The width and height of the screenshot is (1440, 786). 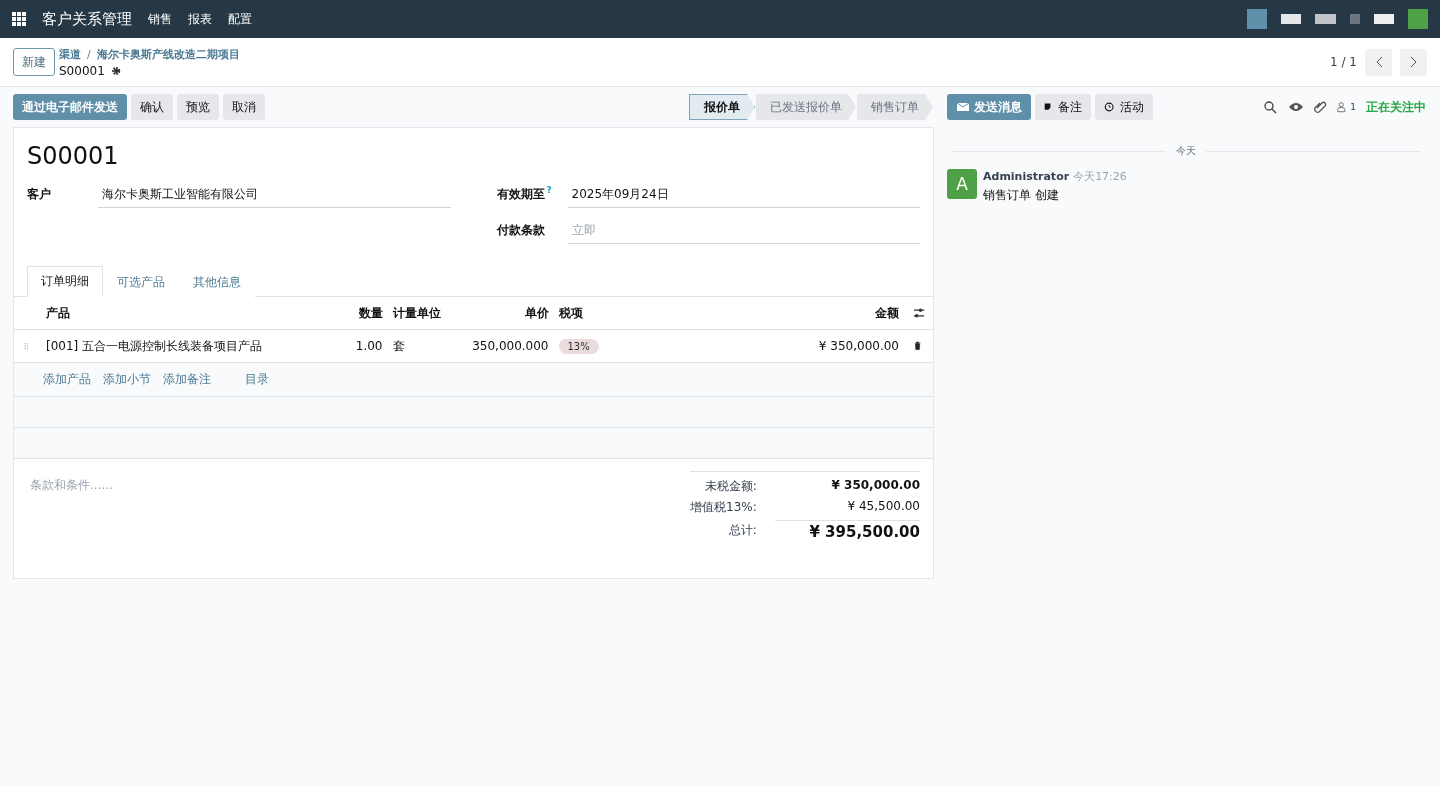 I want to click on status-stage: 销售订单, so click(x=895, y=107).